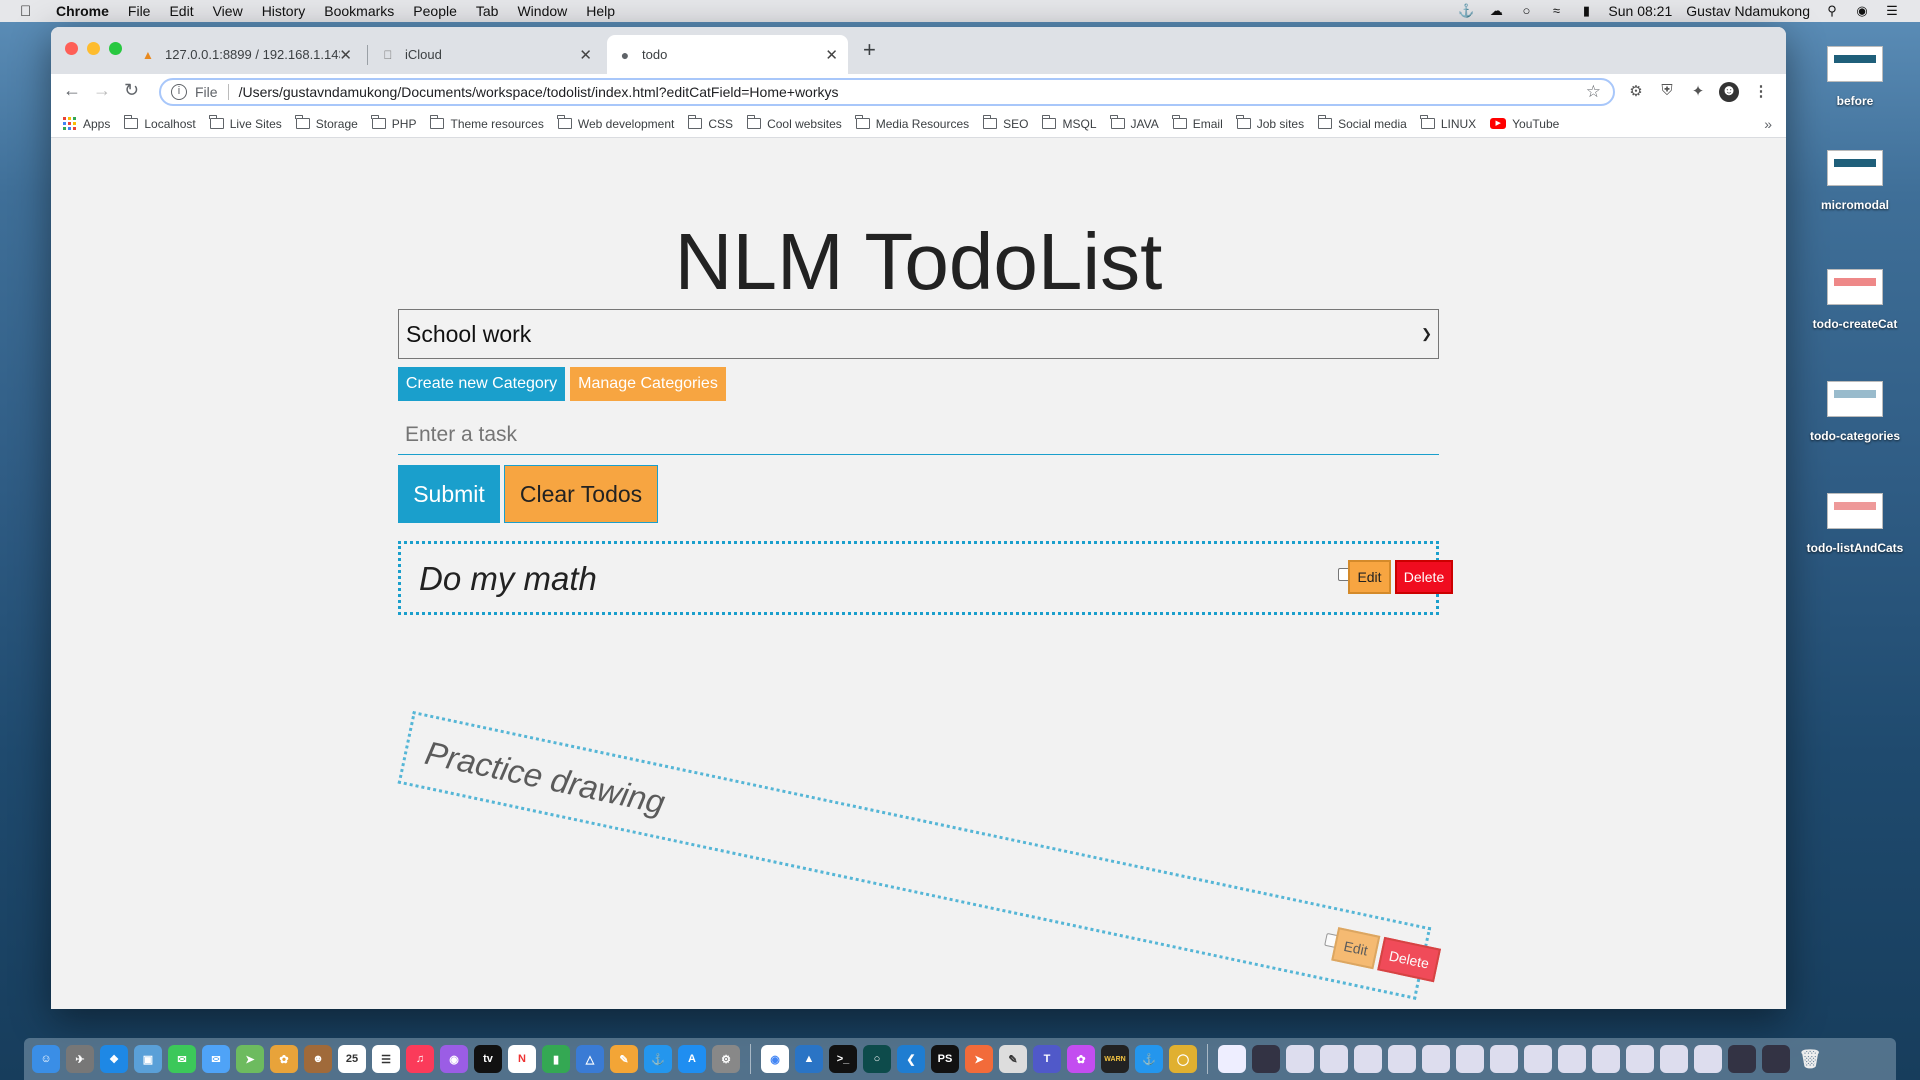 The width and height of the screenshot is (1920, 1080). Describe the element at coordinates (159, 123) in the screenshot. I see `bookmark-folder-localhost: Localhost` at that location.